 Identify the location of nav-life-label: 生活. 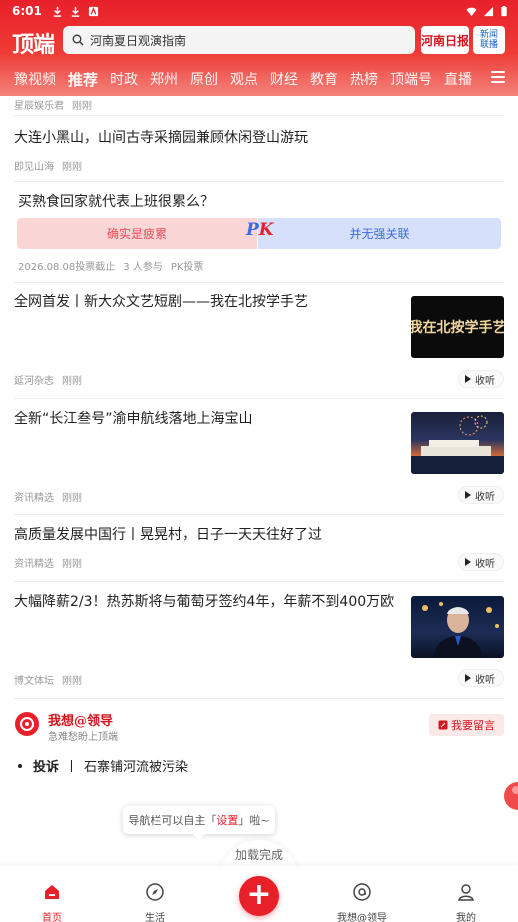
(155, 917).